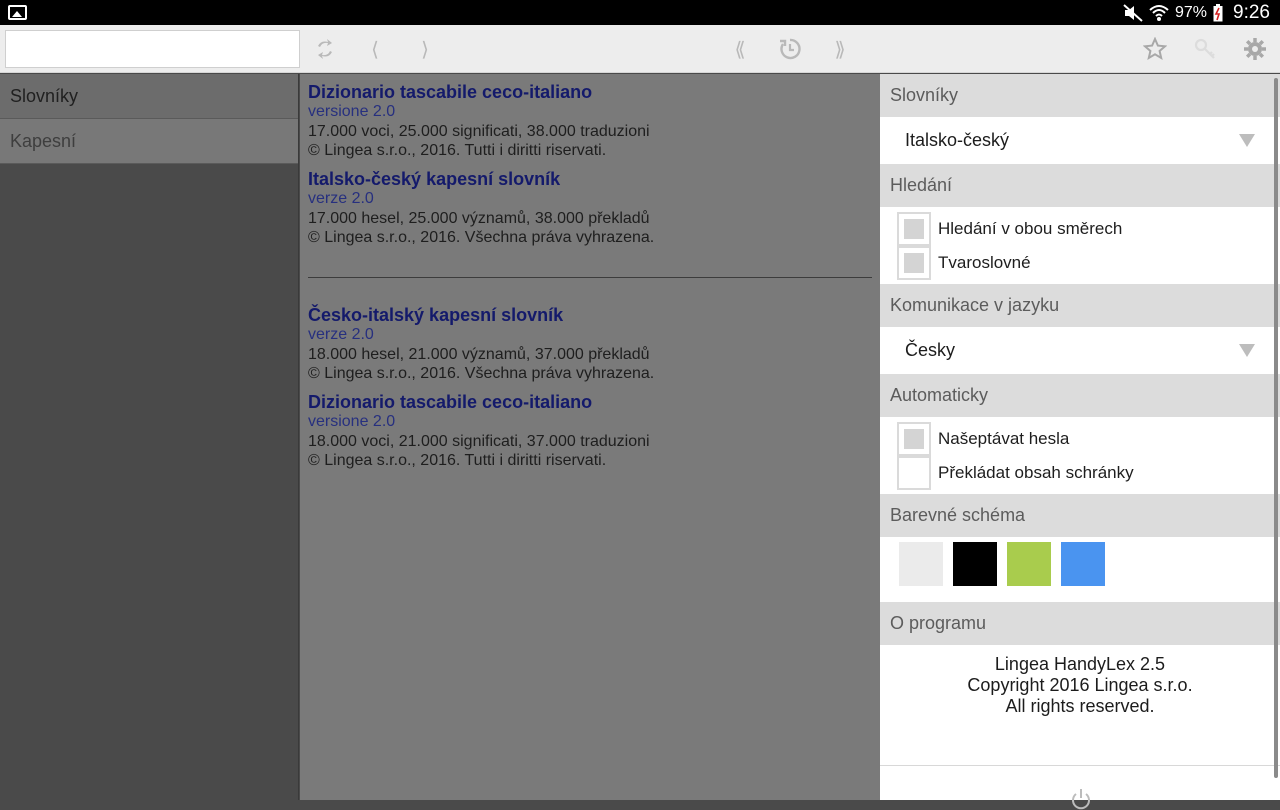  I want to click on search-input, so click(152, 49).